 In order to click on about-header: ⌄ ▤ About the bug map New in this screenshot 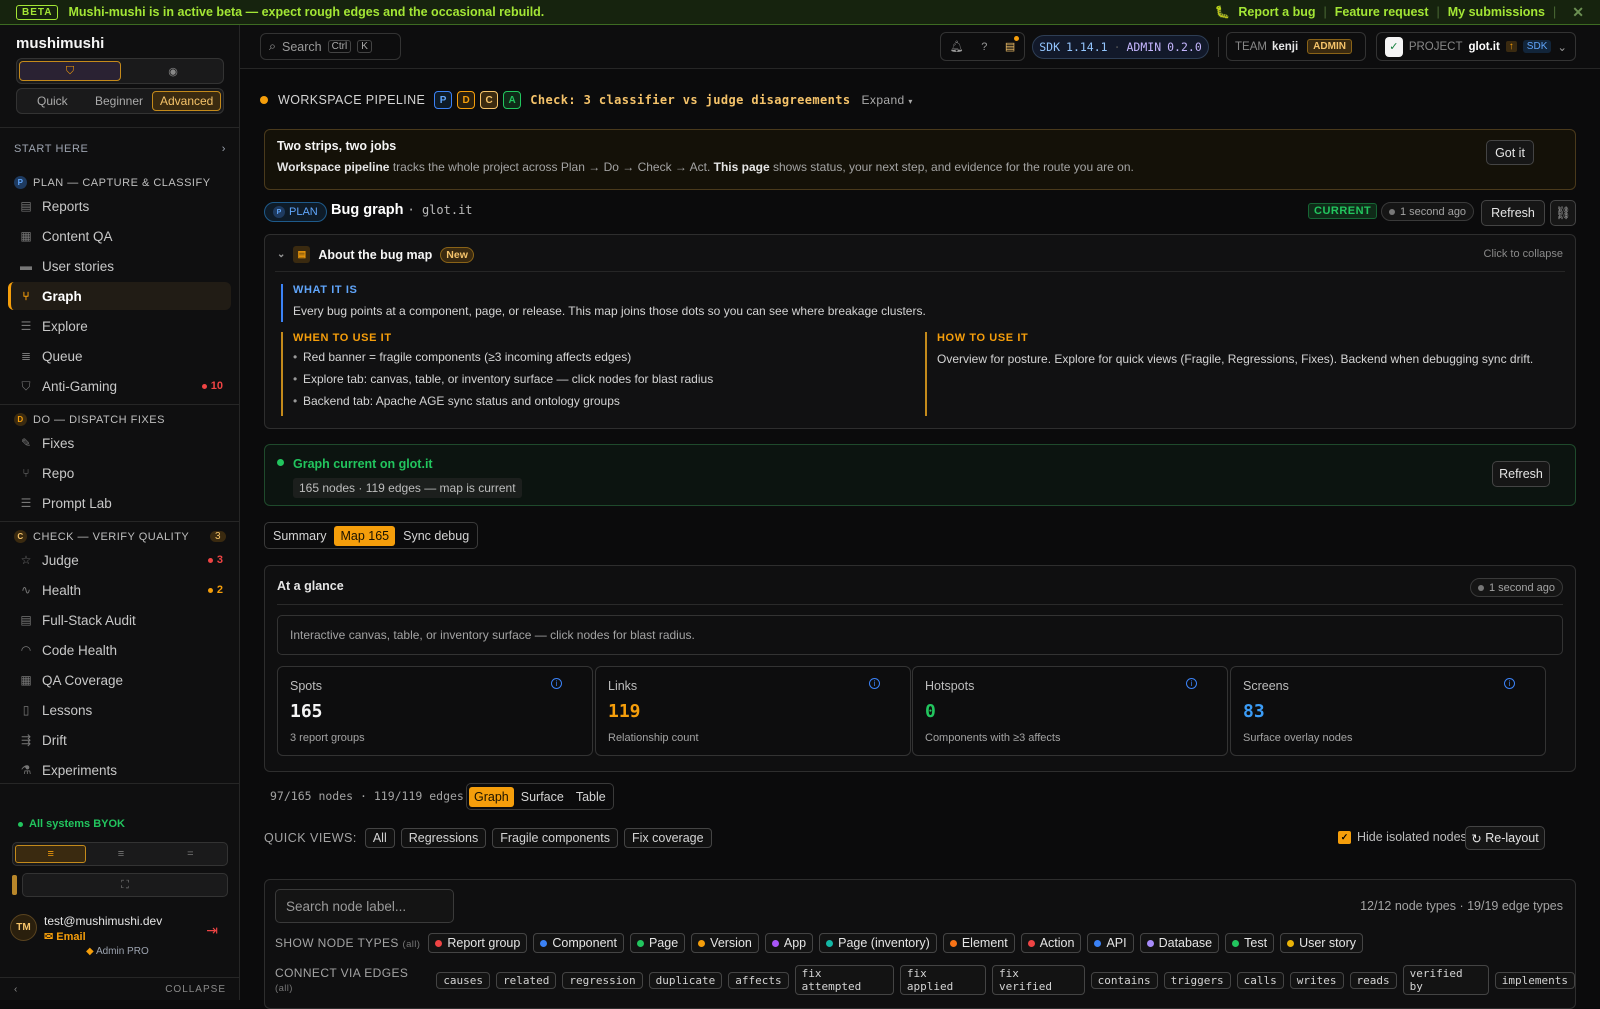, I will do `click(375, 254)`.